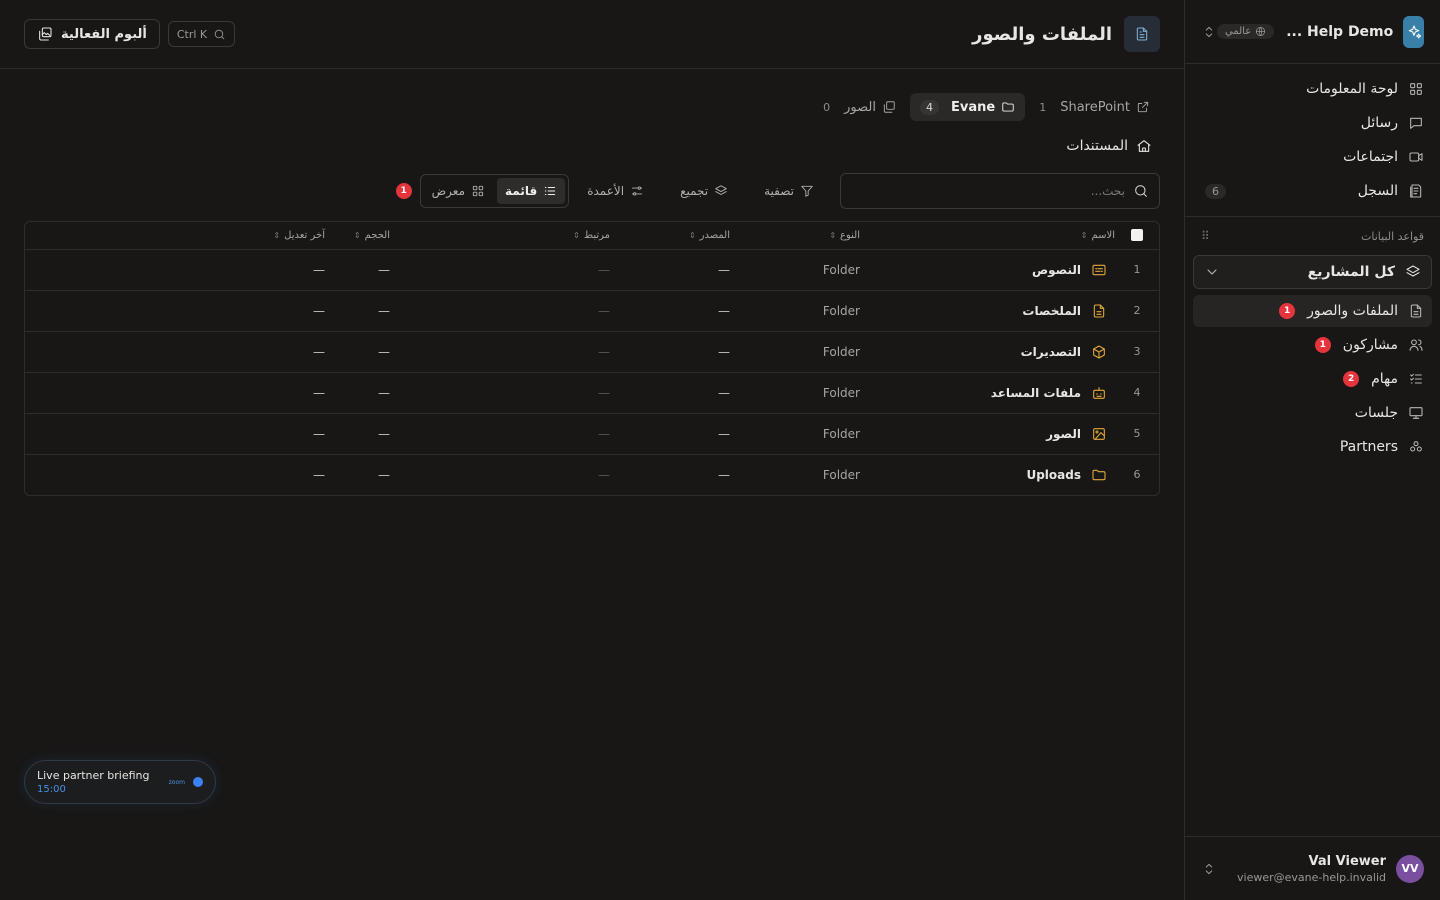 The image size is (1440, 900). Describe the element at coordinates (1137, 311) in the screenshot. I see `row-number: 2` at that location.